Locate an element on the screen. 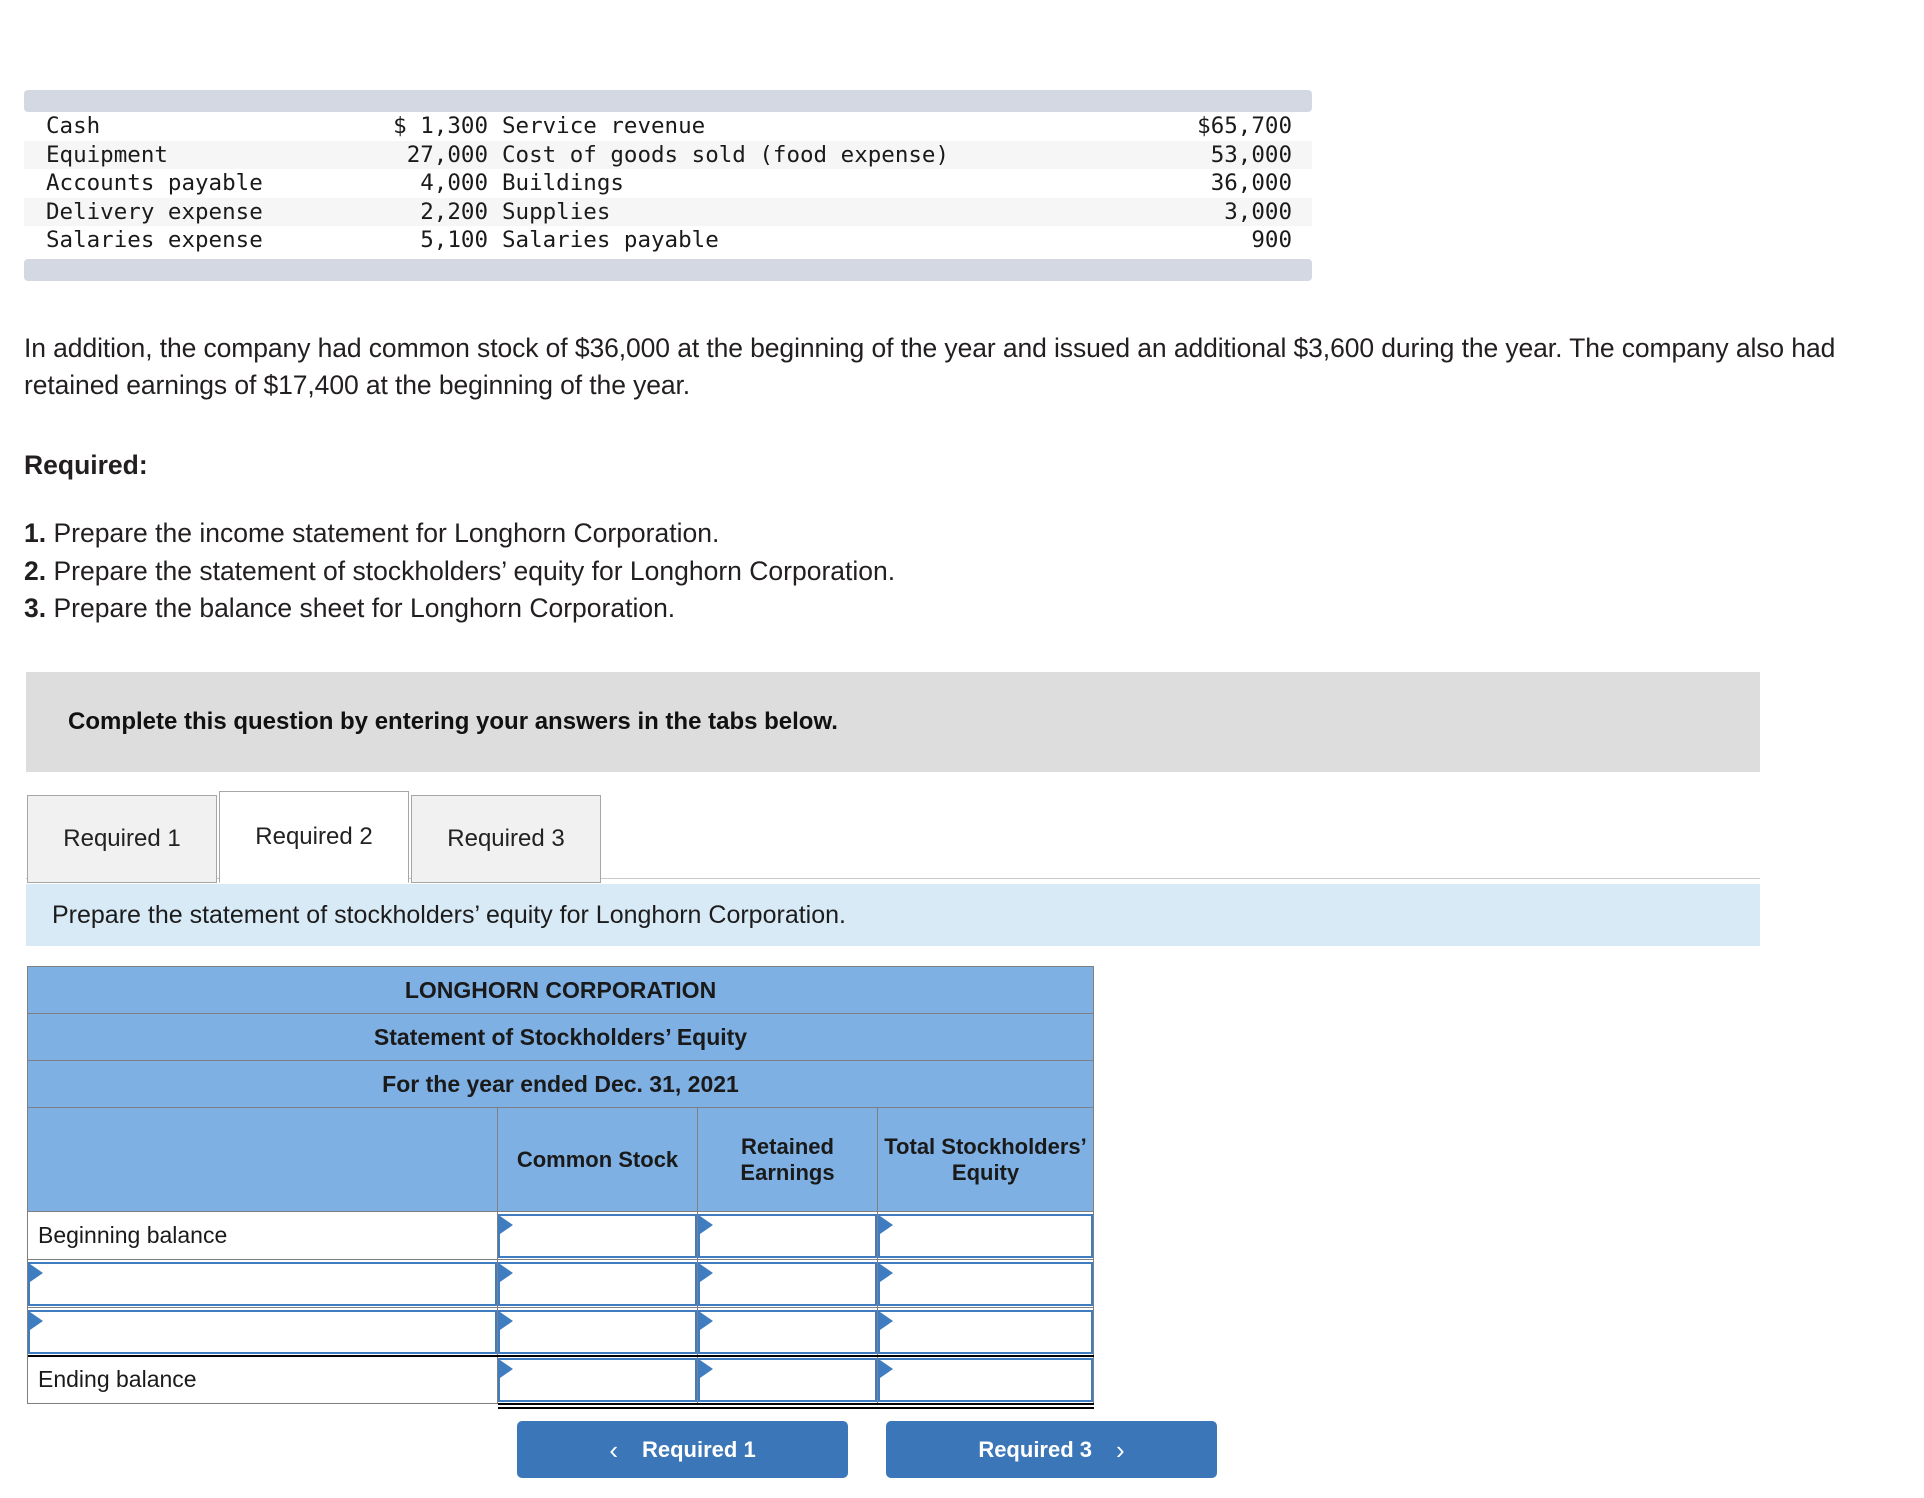  requirement-tabs: Required 1 Required 2 Required 3 is located at coordinates (315, 837).